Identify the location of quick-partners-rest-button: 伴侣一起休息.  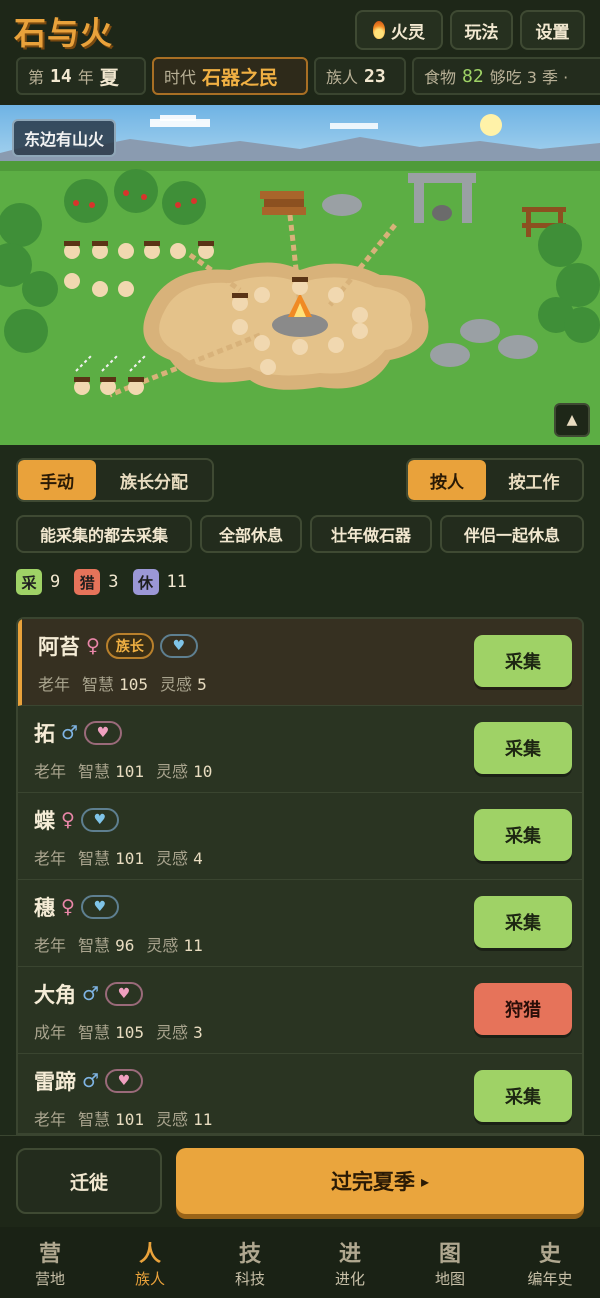
(512, 534).